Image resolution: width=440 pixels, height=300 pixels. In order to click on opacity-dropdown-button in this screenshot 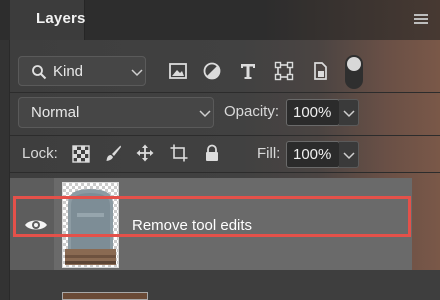, I will do `click(349, 112)`.